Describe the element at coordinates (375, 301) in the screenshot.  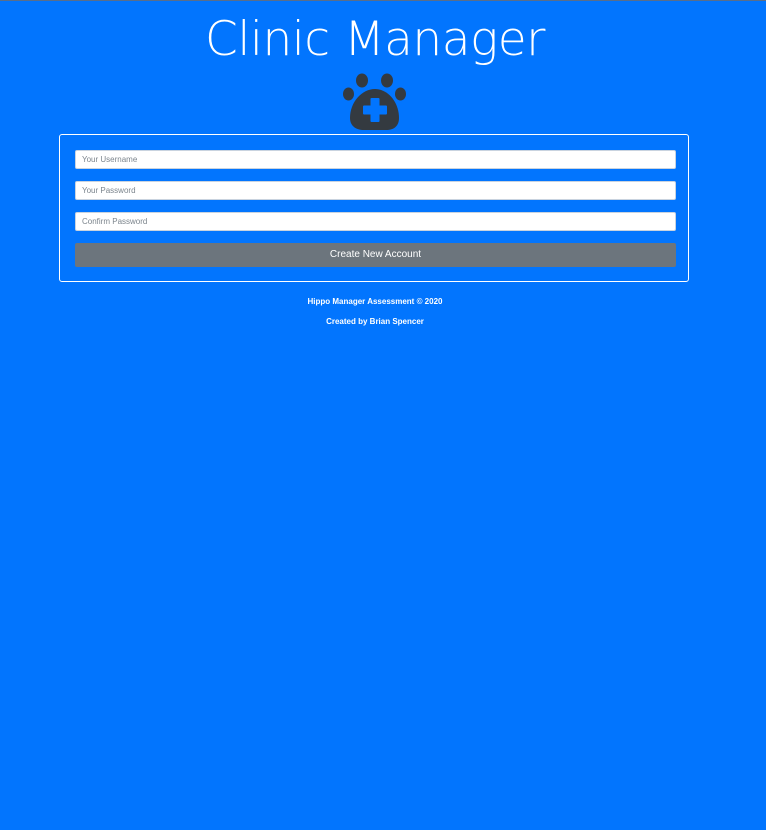
I see `footer-copyright: Hippo Manager Assessment © 2020` at that location.